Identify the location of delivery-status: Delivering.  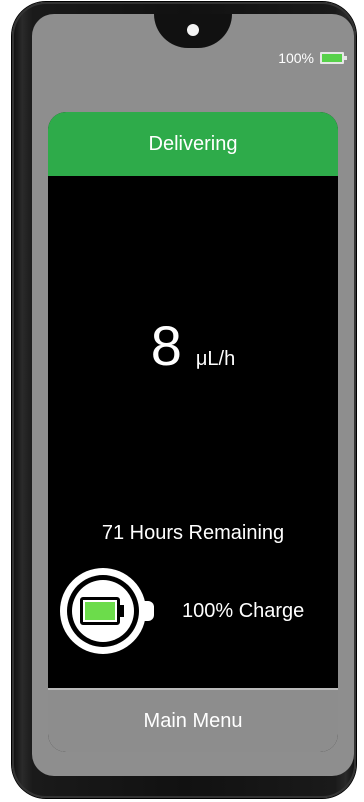
(193, 143).